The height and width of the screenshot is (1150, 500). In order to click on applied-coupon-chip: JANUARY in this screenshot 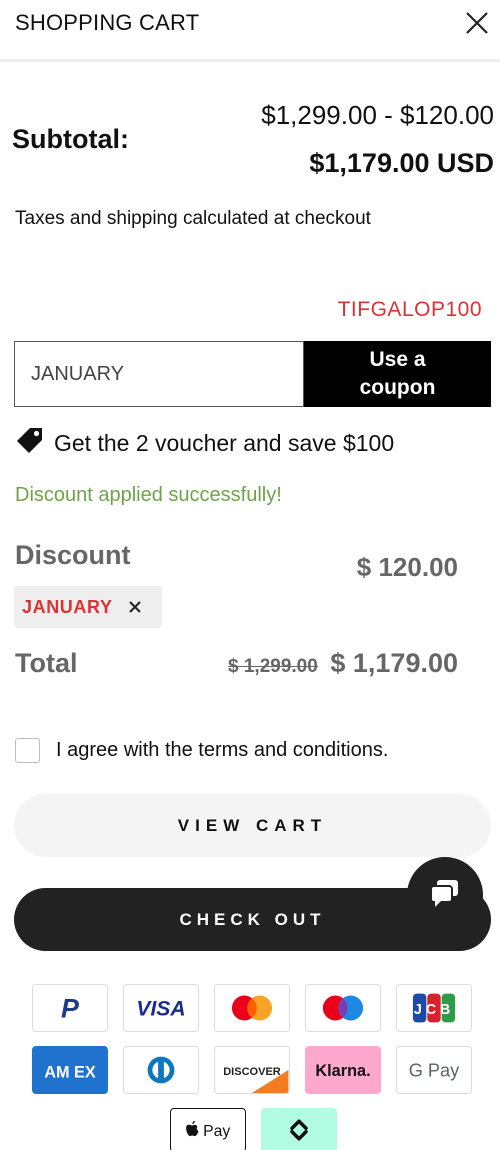, I will do `click(88, 607)`.